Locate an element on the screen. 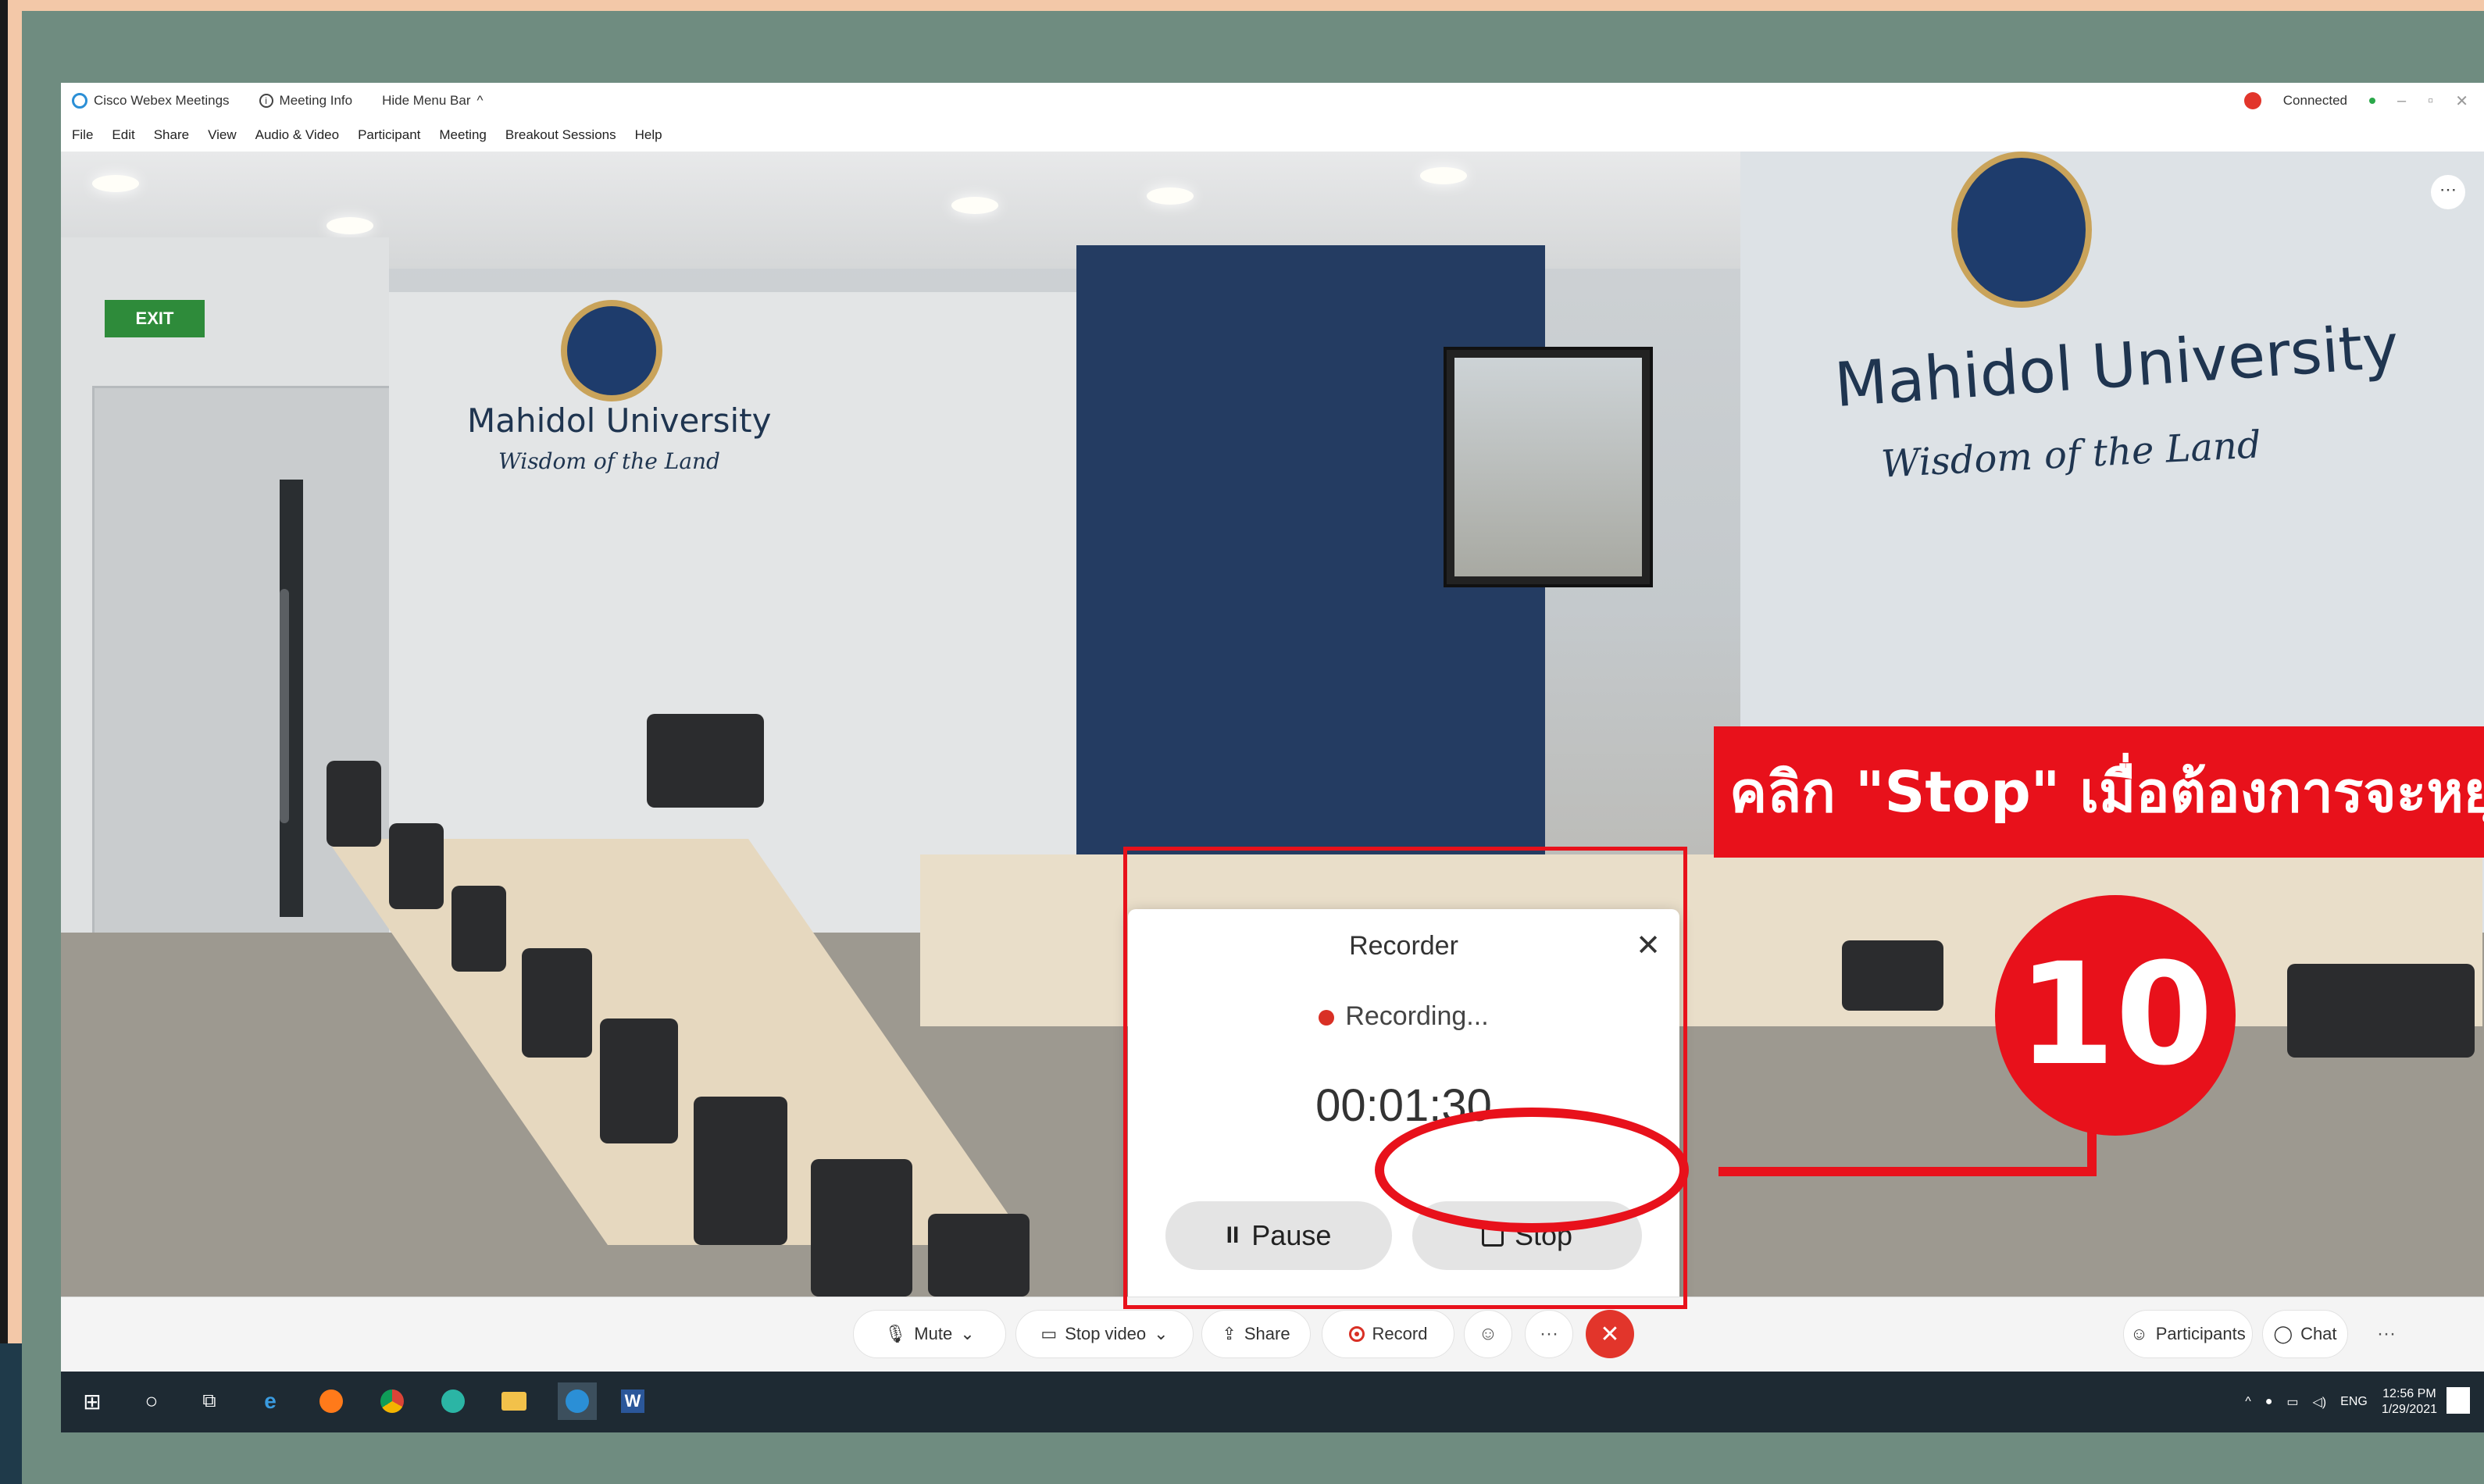  system-tray: ^ ● ▭ ◁) ENG 12:56 PM 1/29/2021 is located at coordinates (2341, 1402).